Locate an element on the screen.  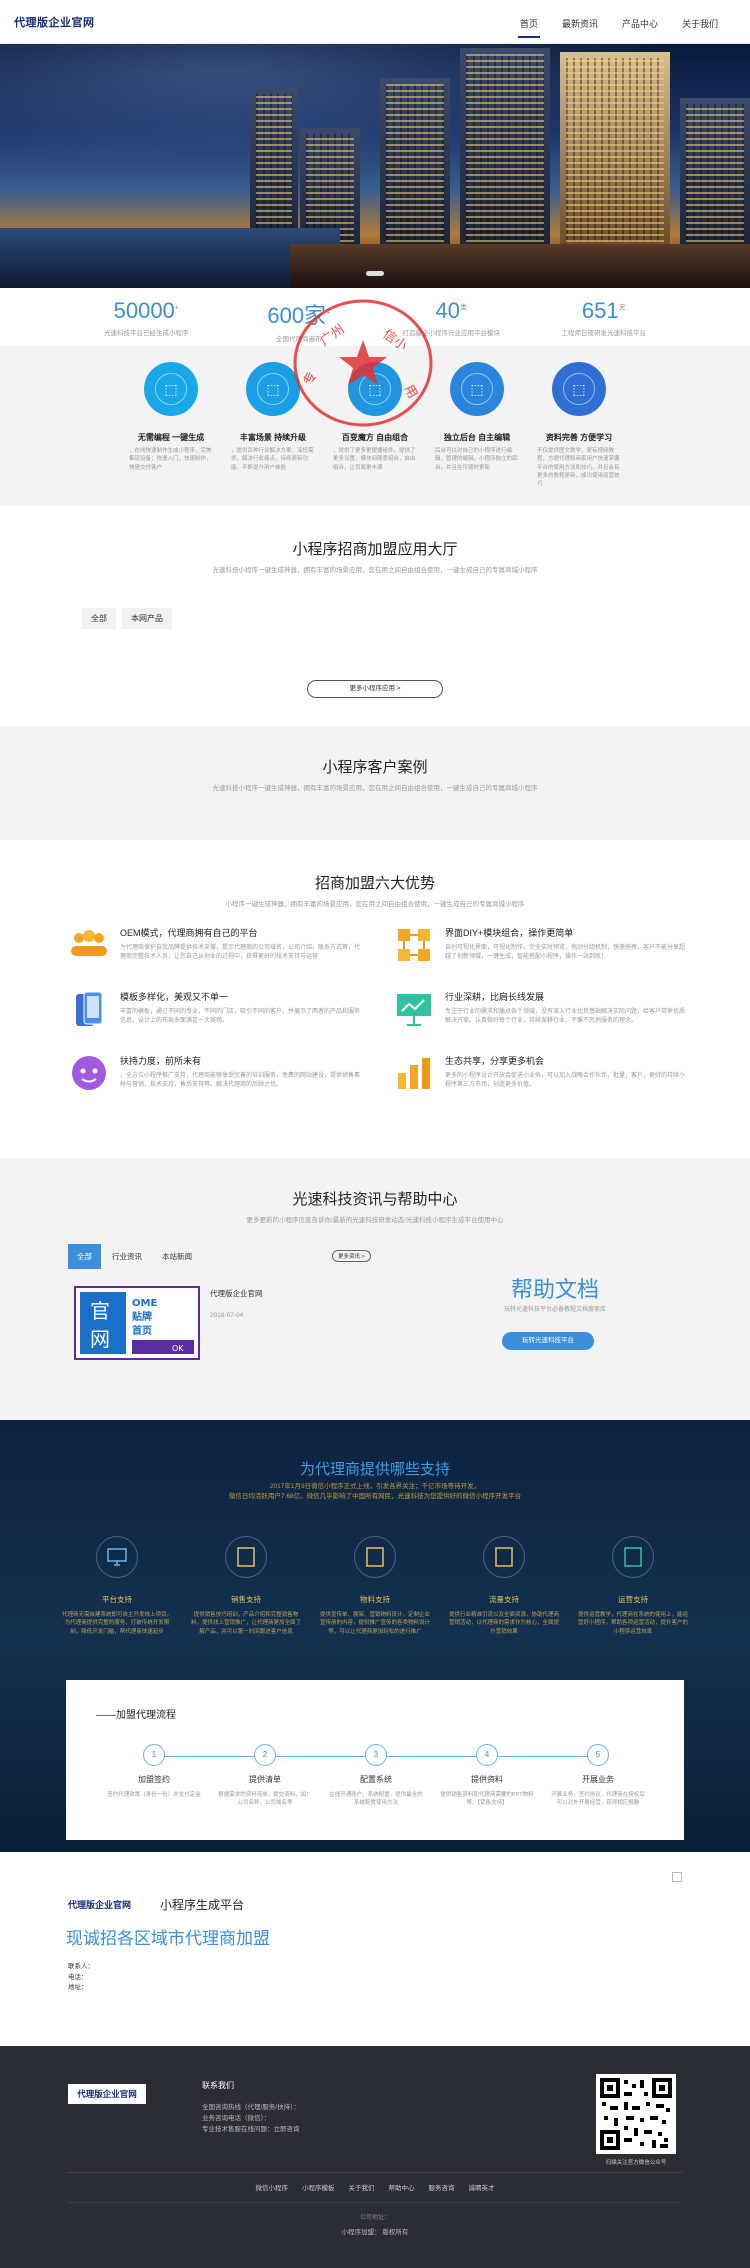
site-logo: 代理版企业官网 is located at coordinates (54, 22).